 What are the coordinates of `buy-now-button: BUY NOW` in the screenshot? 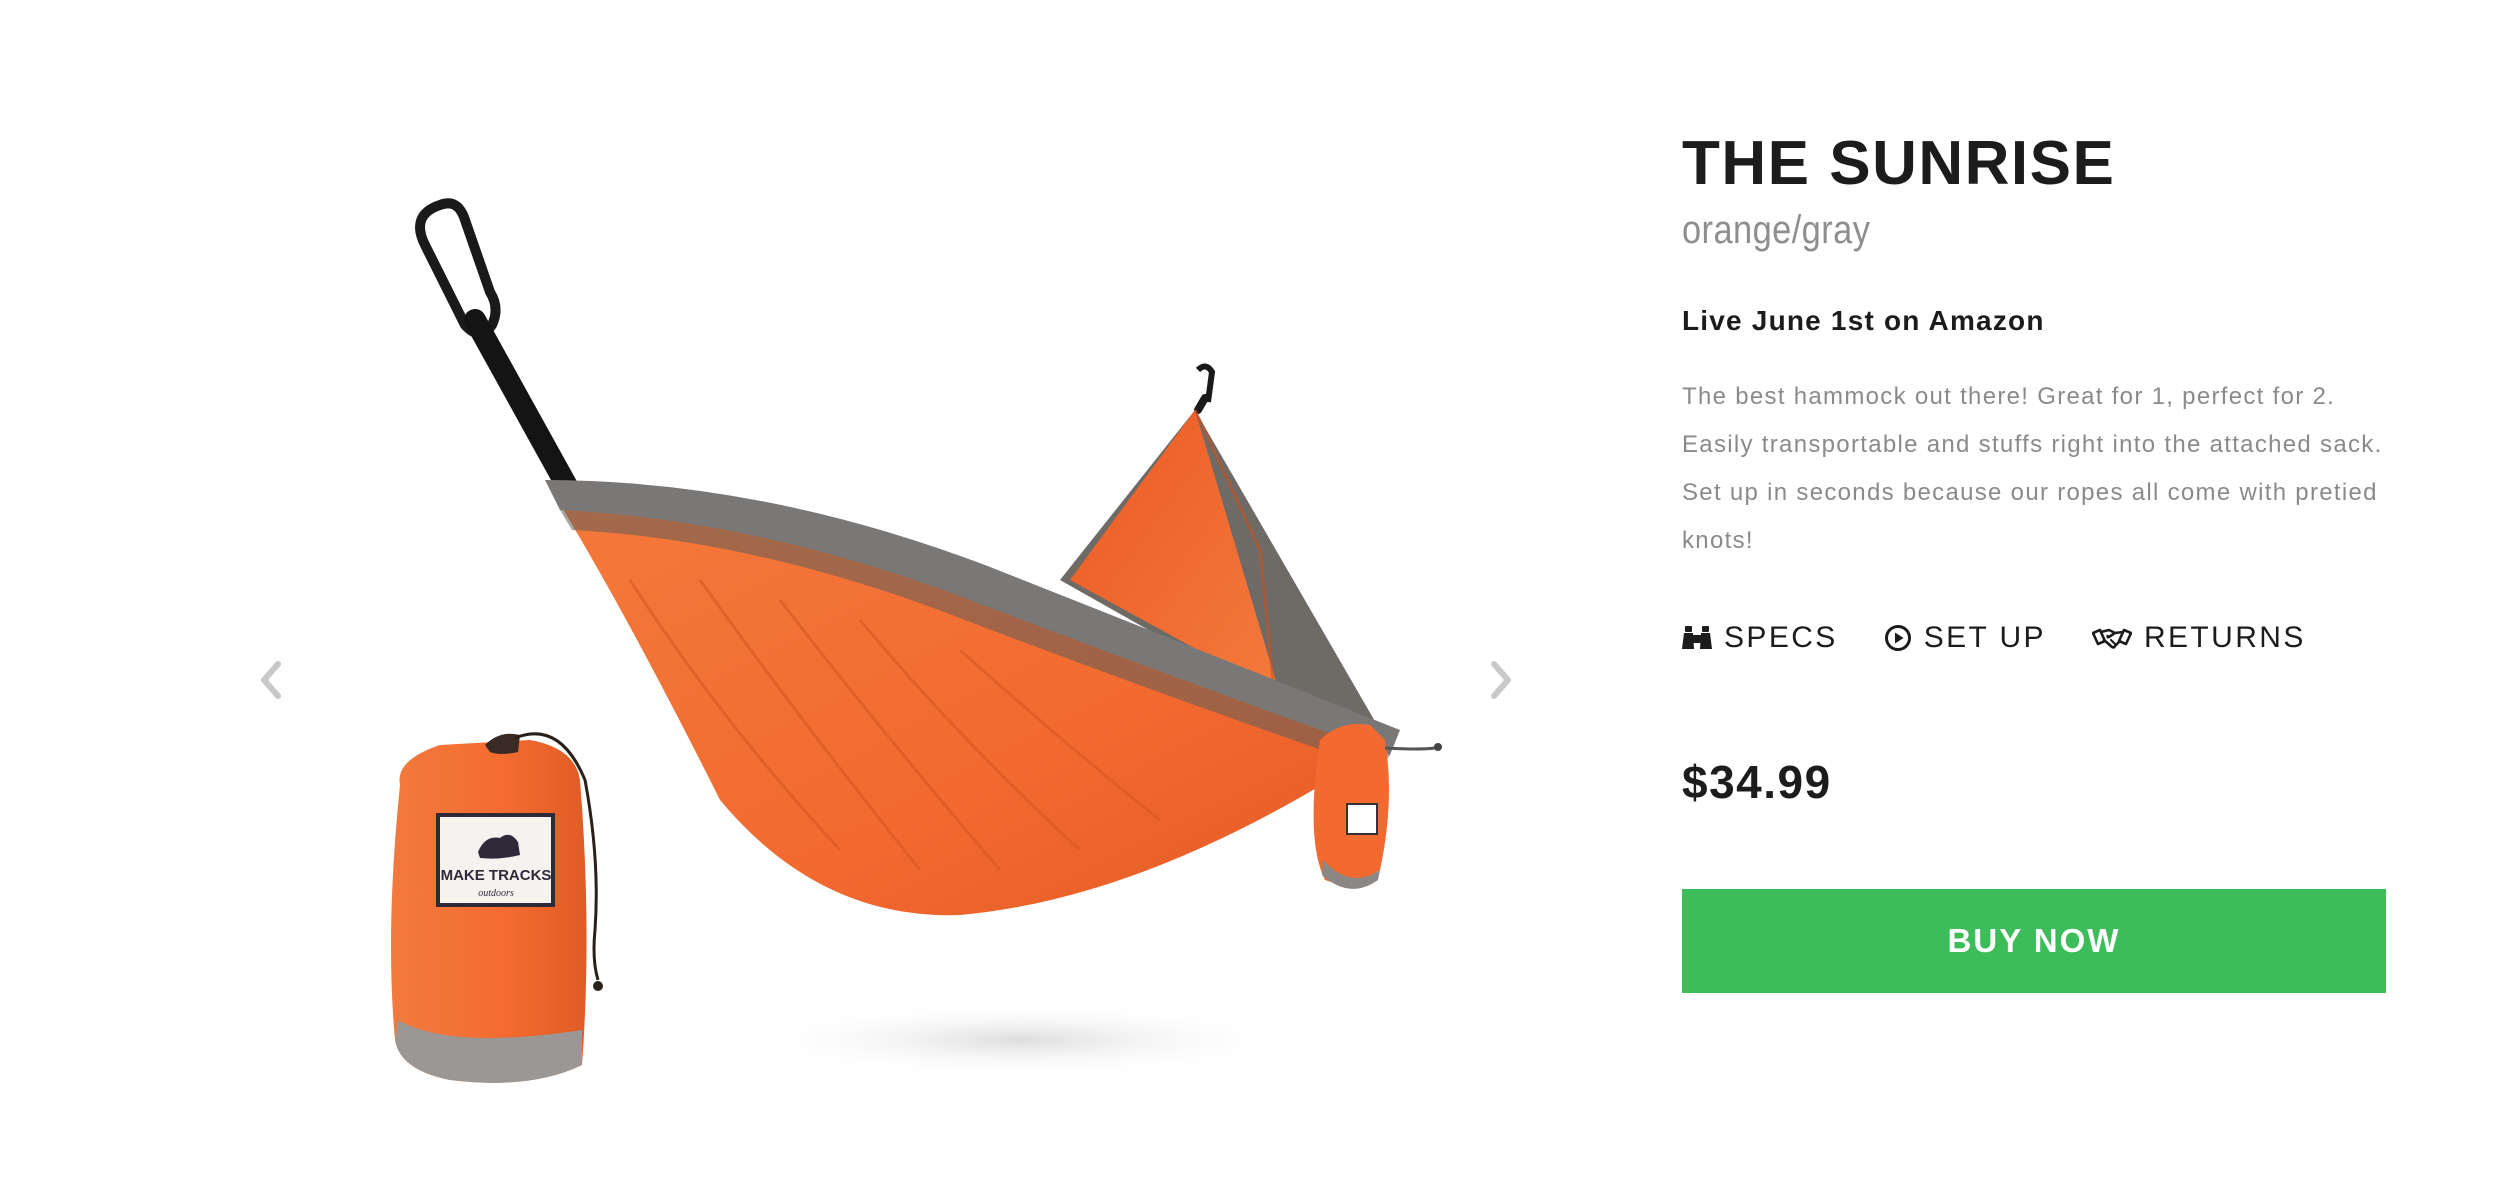 It's located at (2034, 941).